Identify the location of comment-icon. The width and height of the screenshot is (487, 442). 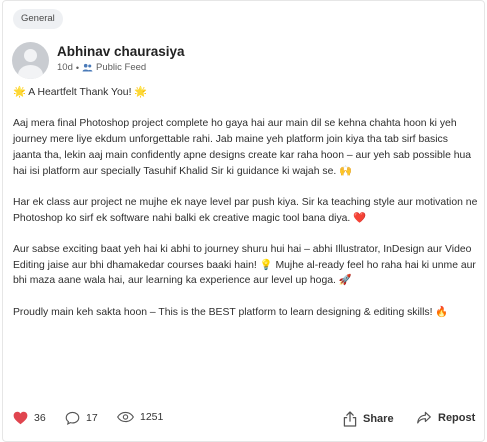
(72, 418).